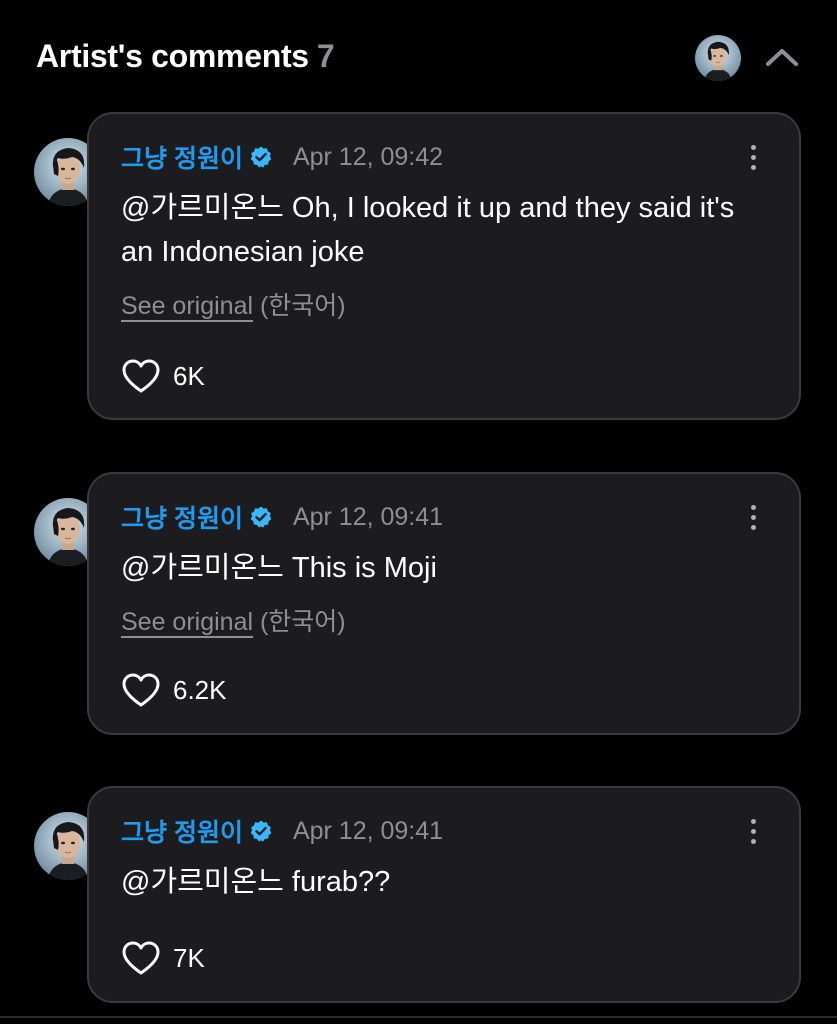 The height and width of the screenshot is (1024, 837). Describe the element at coordinates (337, 882) in the screenshot. I see `comment-body: furab??` at that location.